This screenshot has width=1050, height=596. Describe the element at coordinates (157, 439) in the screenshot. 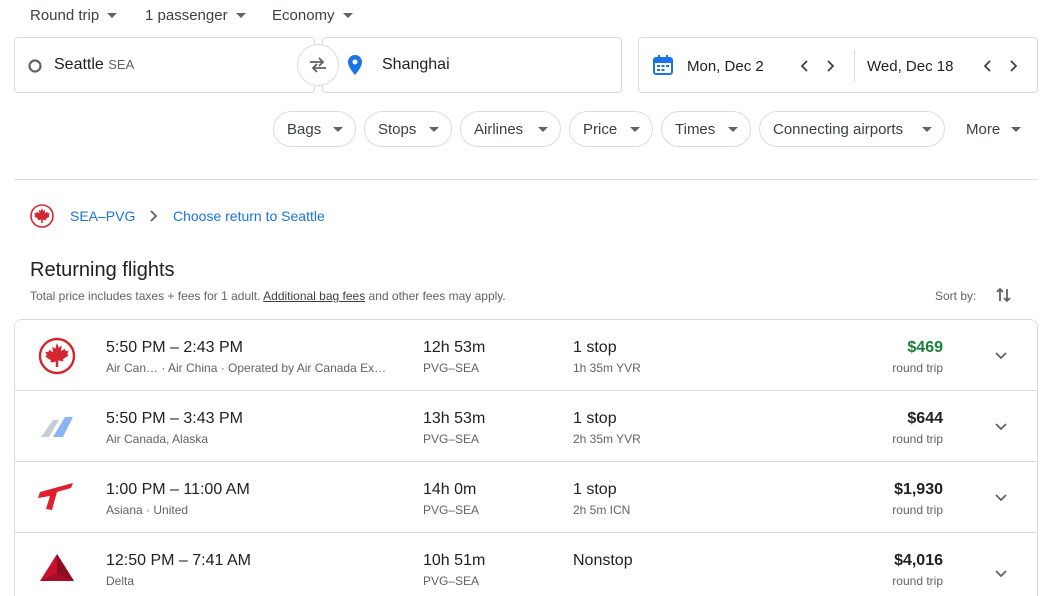

I see `flight-airline: Air Canada, Alaska` at that location.